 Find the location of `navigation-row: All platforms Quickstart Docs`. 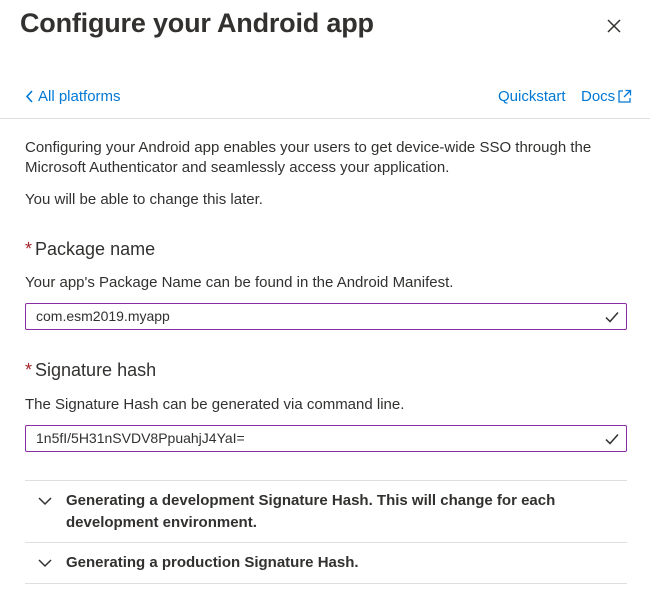

navigation-row: All platforms Quickstart Docs is located at coordinates (325, 98).